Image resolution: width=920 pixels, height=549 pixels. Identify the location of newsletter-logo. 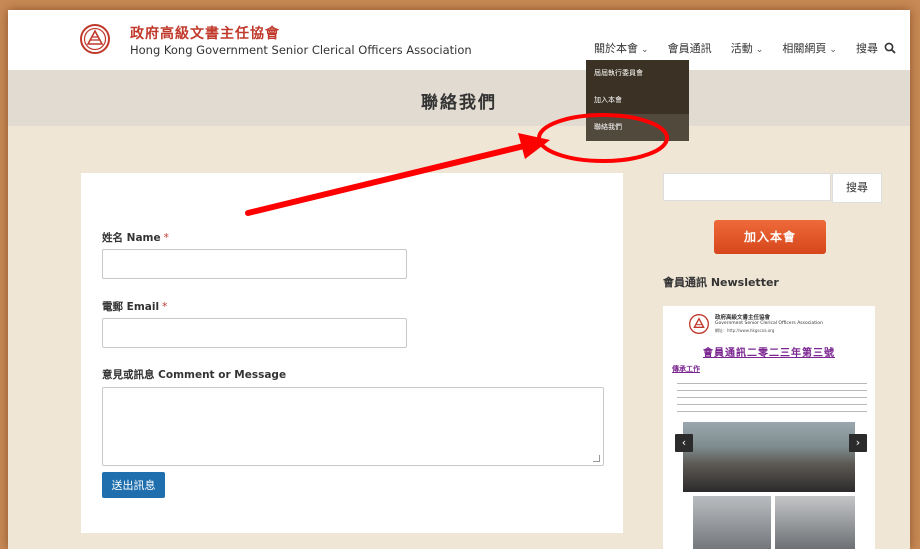
(699, 324).